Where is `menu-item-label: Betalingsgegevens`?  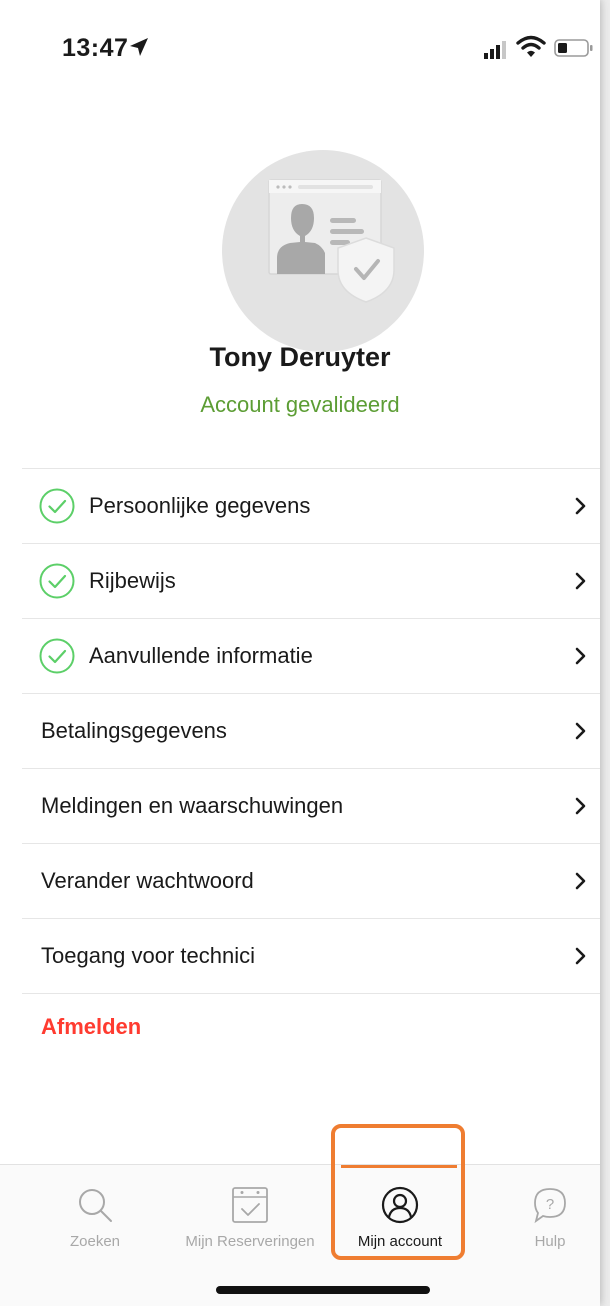 menu-item-label: Betalingsgegevens is located at coordinates (134, 730).